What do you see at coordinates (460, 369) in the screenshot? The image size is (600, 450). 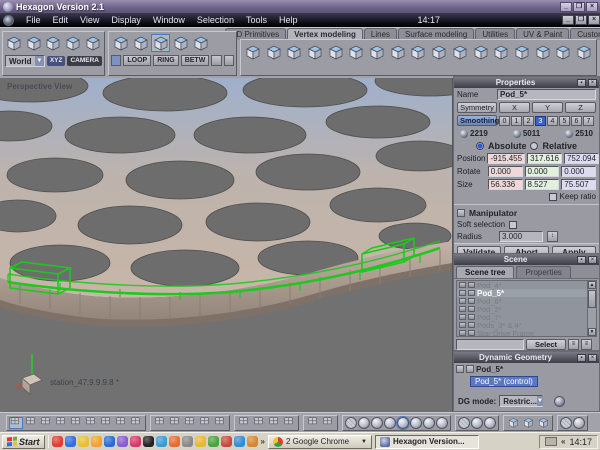 I see `pencil-icon` at bounding box center [460, 369].